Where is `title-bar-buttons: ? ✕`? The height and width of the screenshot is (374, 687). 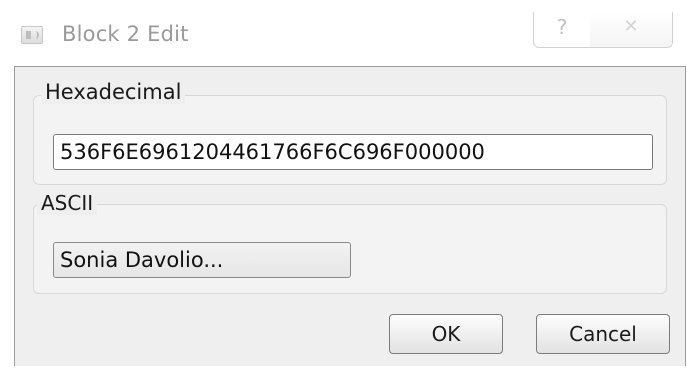
title-bar-buttons: ? ✕ is located at coordinates (603, 30).